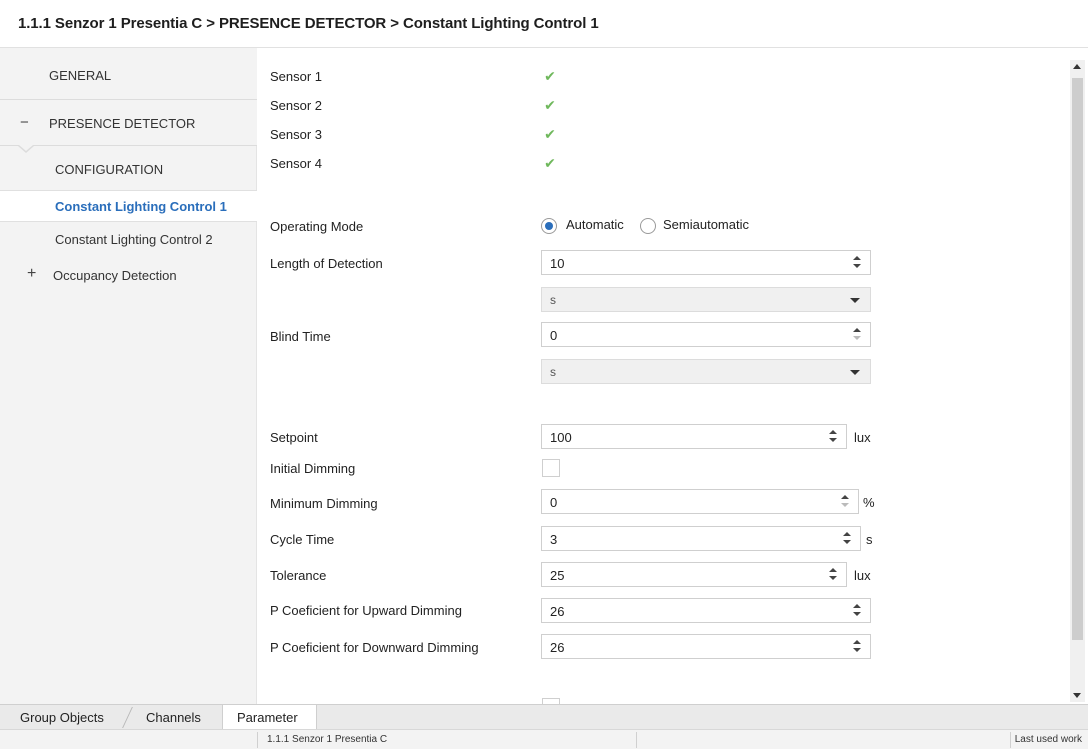 This screenshot has height=749, width=1088. What do you see at coordinates (62, 717) in the screenshot?
I see `tab-group-objects: Group Objects` at bounding box center [62, 717].